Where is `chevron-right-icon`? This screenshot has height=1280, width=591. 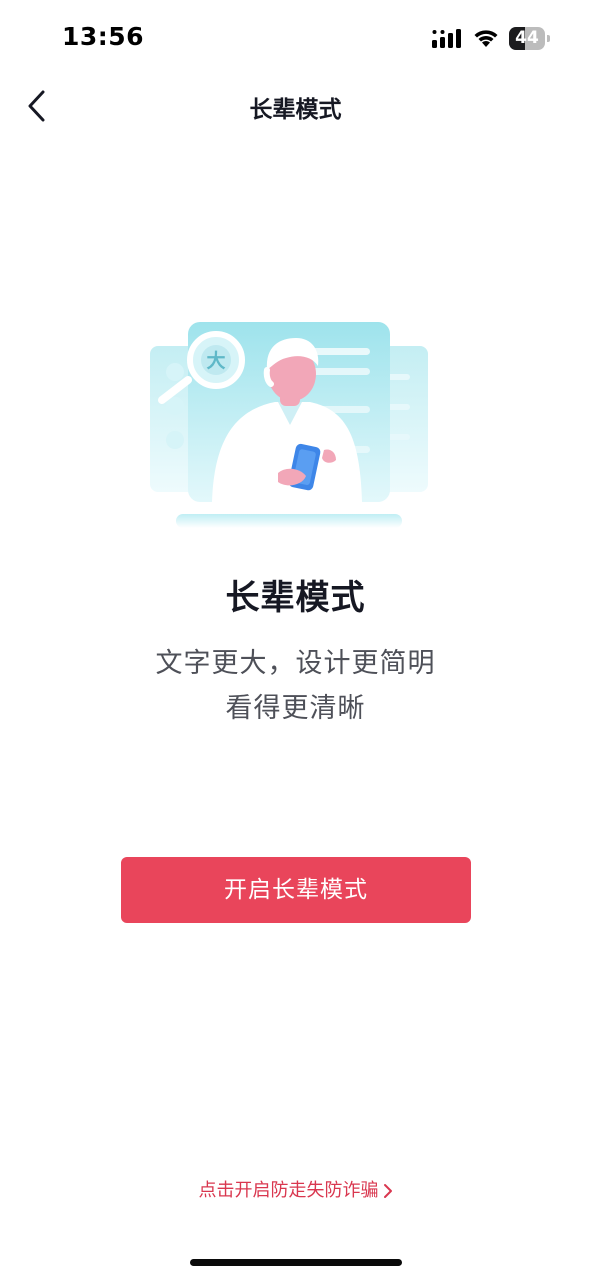 chevron-right-icon is located at coordinates (387, 1191).